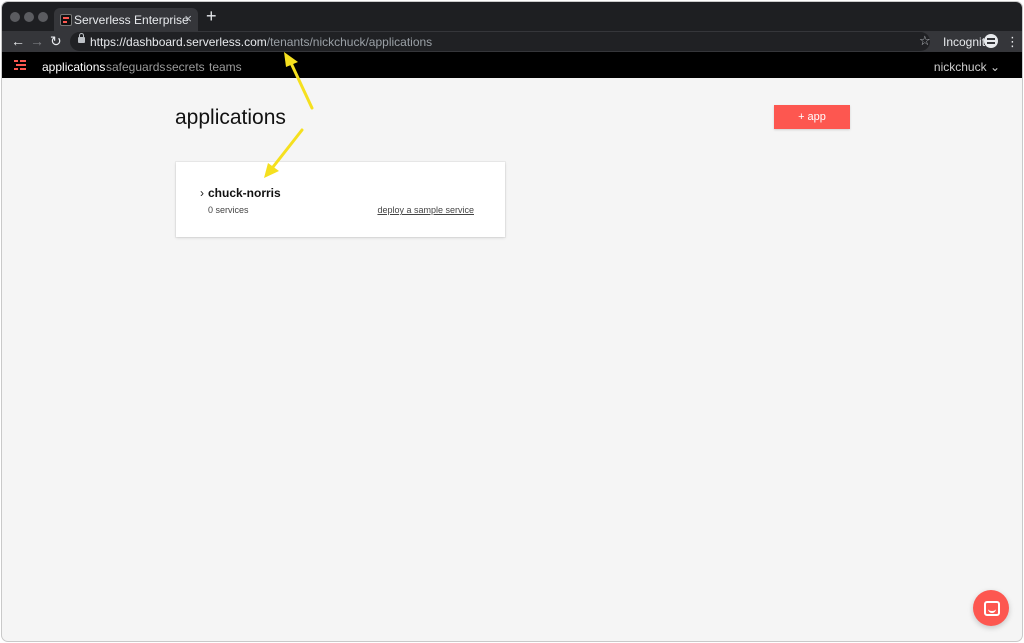  What do you see at coordinates (244, 193) in the screenshot?
I see `app-name: chuck-norris` at bounding box center [244, 193].